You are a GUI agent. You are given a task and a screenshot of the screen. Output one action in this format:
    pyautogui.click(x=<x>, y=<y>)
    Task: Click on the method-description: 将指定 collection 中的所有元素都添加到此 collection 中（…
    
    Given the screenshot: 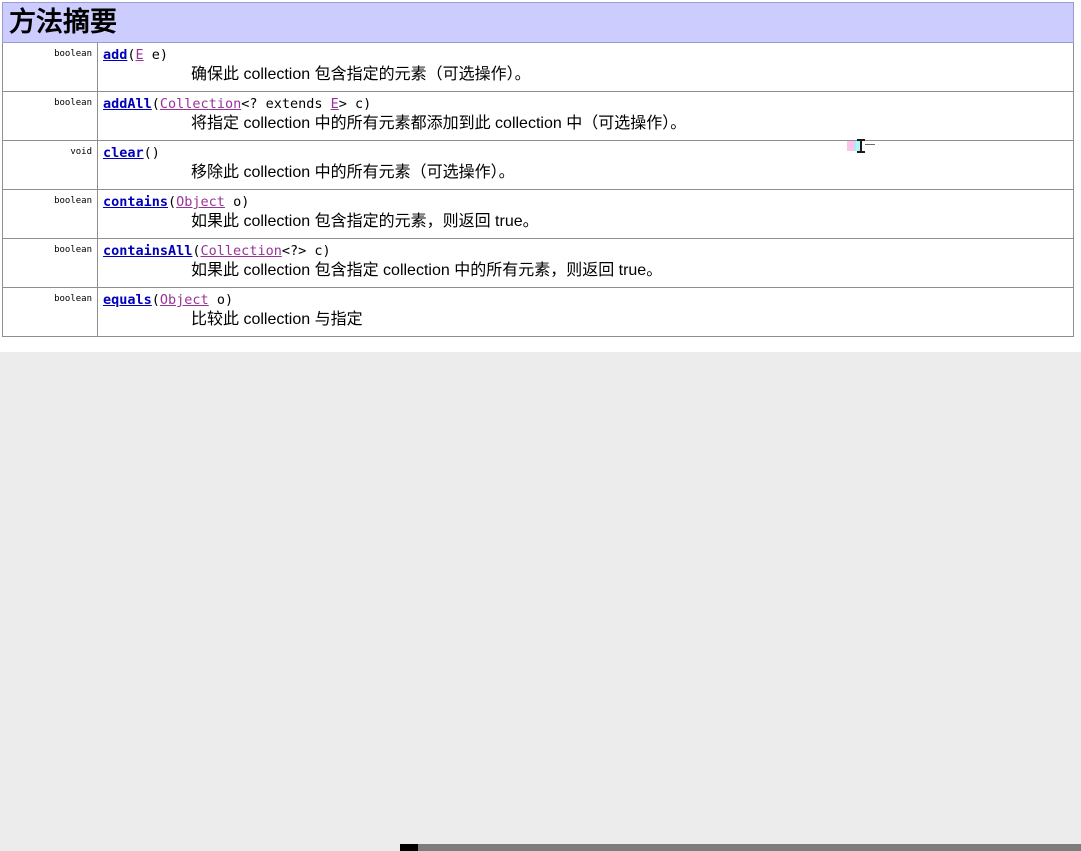 What is the action you would take?
    pyautogui.click(x=439, y=123)
    